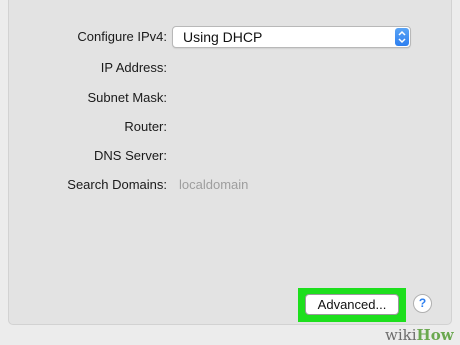  What do you see at coordinates (145, 126) in the screenshot?
I see `router-label: Router:` at bounding box center [145, 126].